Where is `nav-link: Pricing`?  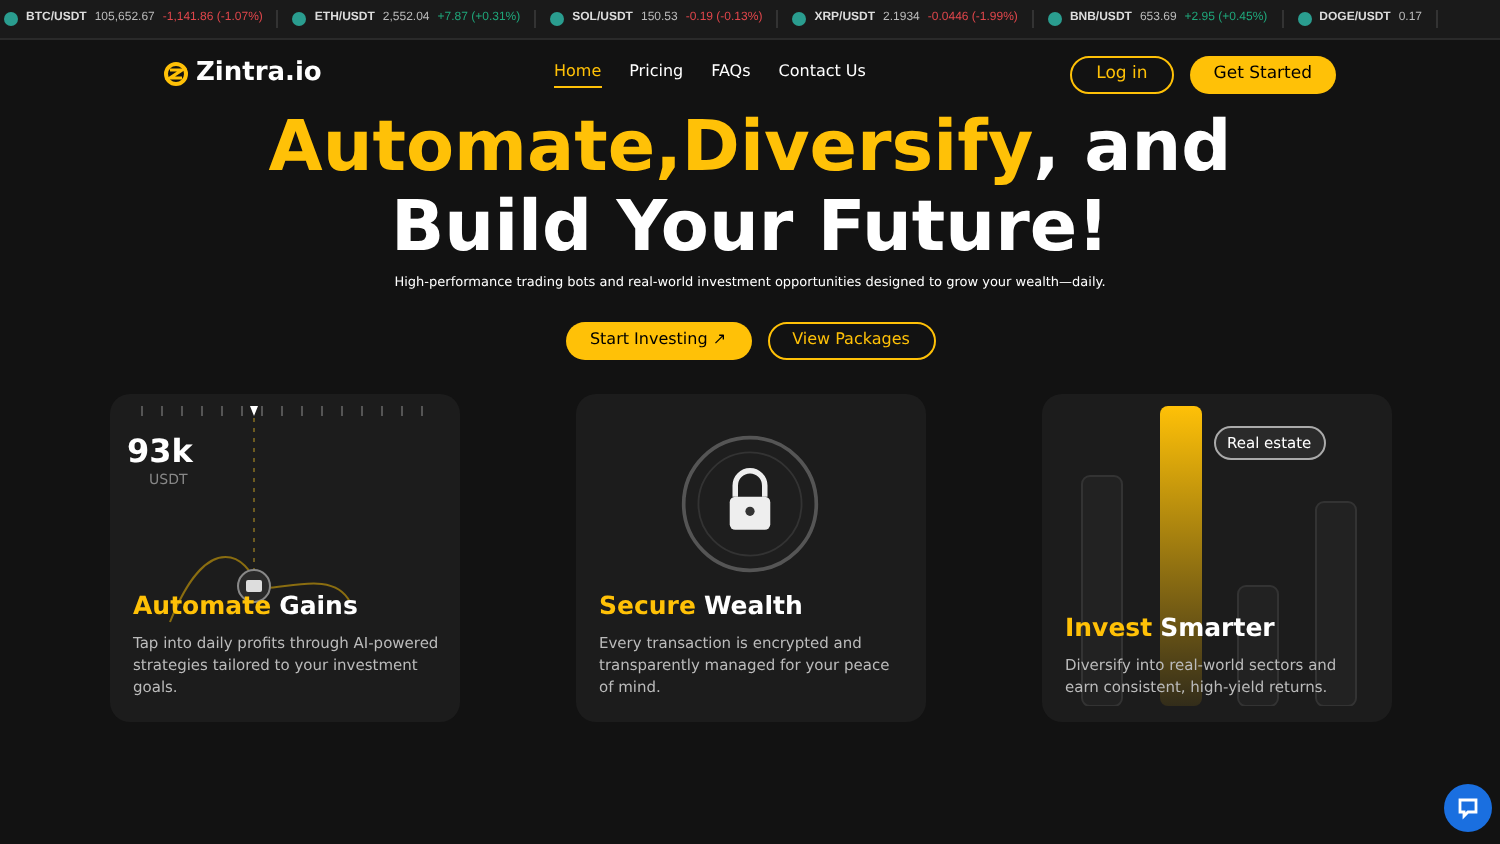
nav-link: Pricing is located at coordinates (656, 74).